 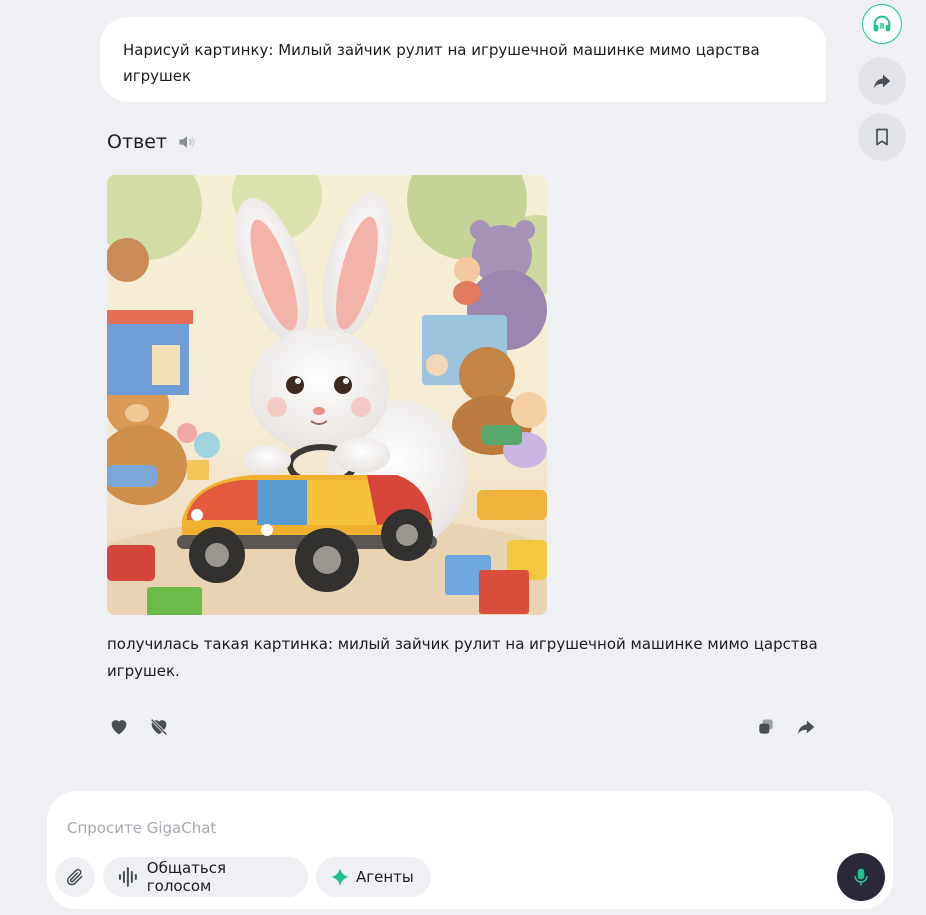 I want to click on bookmark-icon, so click(x=882, y=137).